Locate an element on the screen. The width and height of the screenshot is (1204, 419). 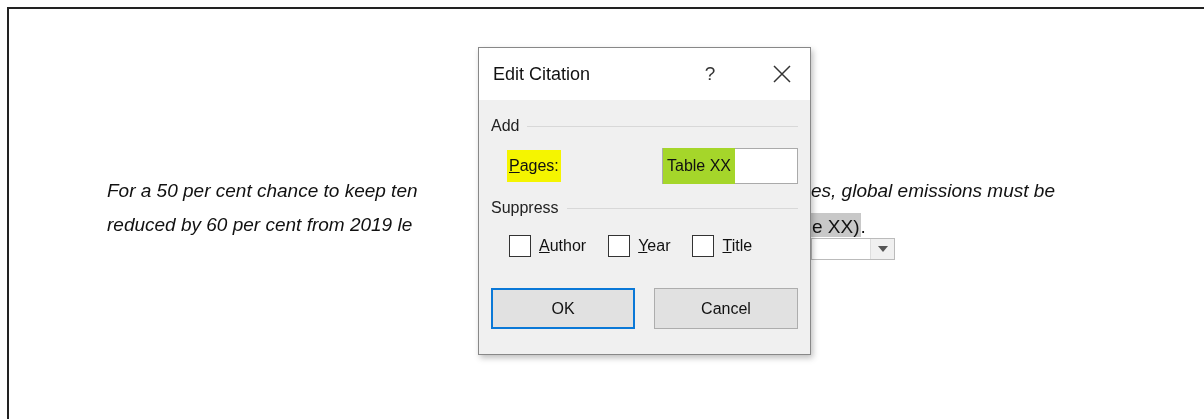
citation-dropdown is located at coordinates (853, 249).